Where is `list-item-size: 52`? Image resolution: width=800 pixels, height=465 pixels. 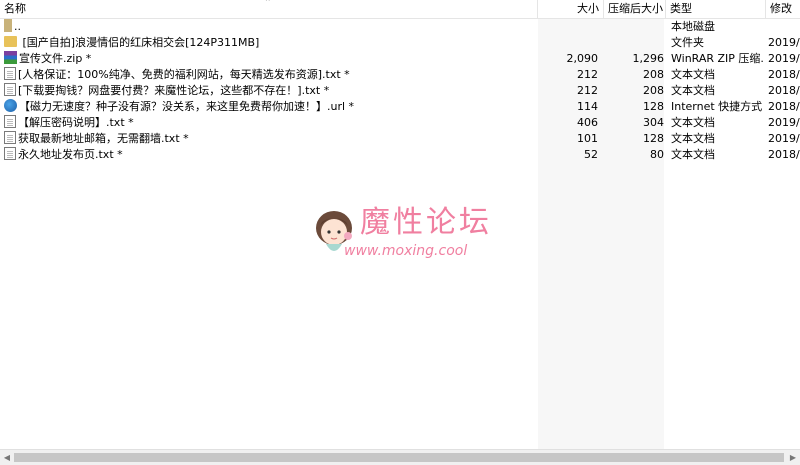 list-item-size: 52 is located at coordinates (591, 154).